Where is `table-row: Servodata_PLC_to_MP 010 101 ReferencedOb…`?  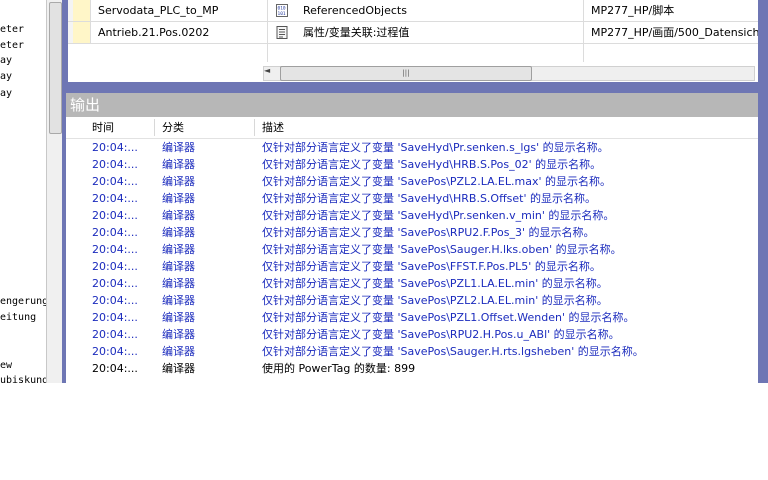
table-row: Servodata_PLC_to_MP 010 101 ReferencedOb… is located at coordinates (413, 11).